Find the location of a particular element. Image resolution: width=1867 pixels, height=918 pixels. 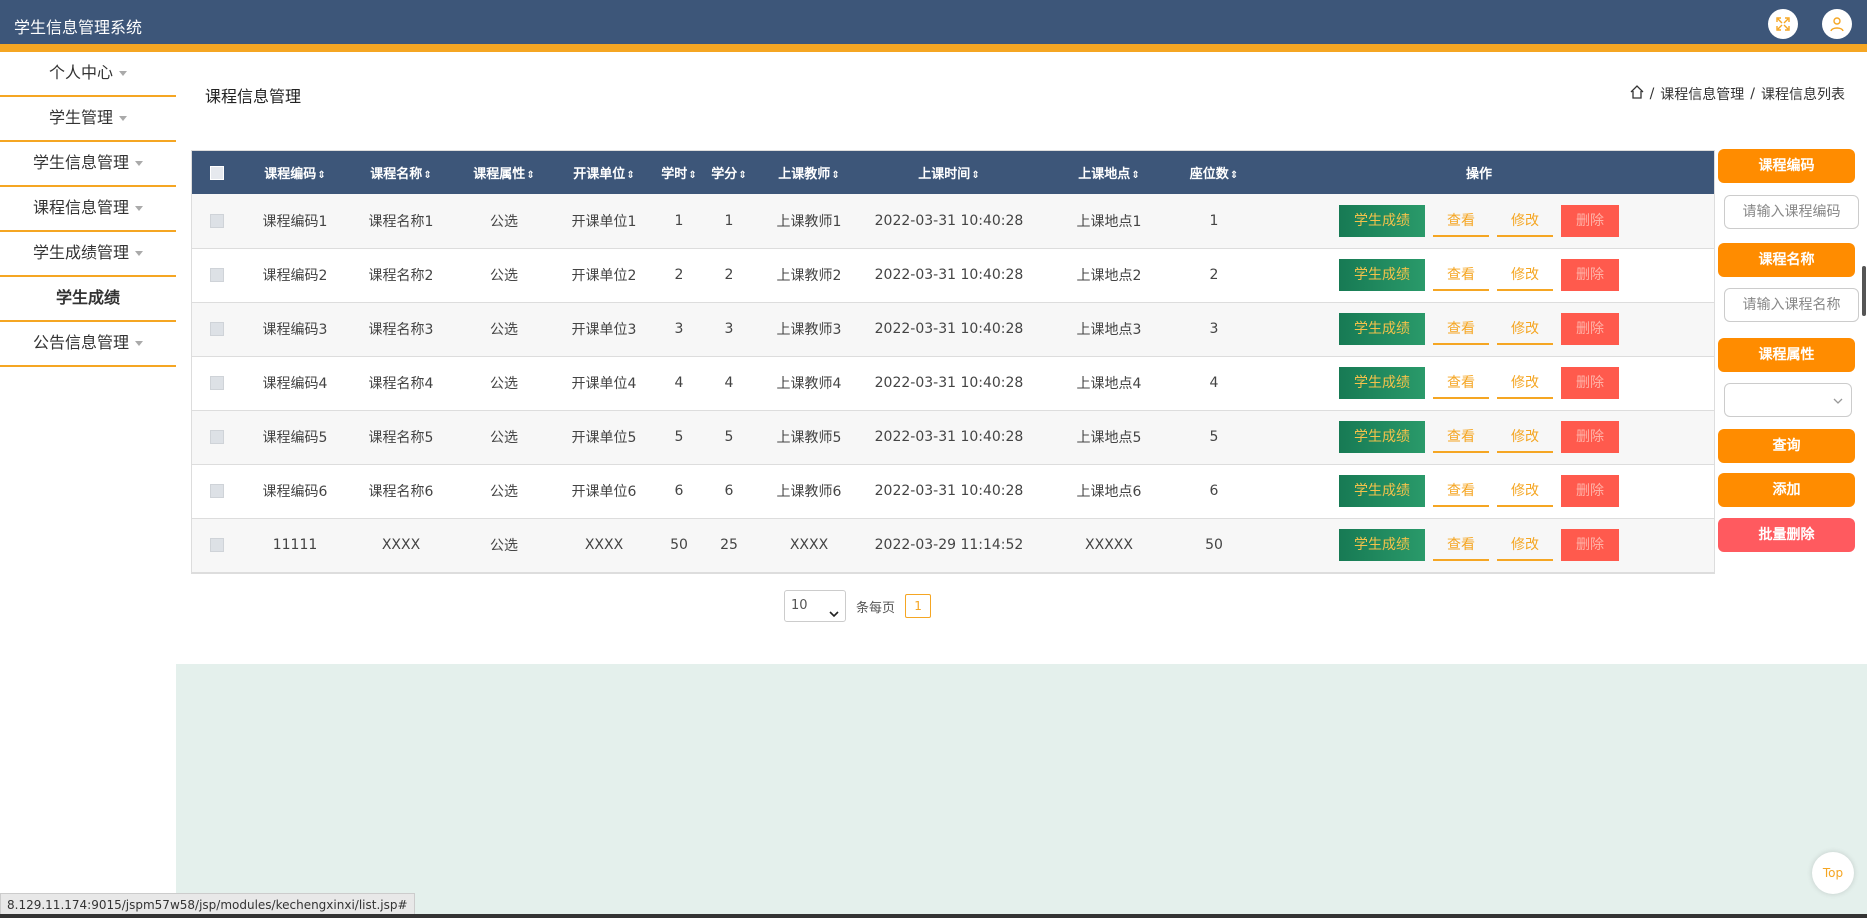

header-time: 上课时间⇕ is located at coordinates (949, 172).